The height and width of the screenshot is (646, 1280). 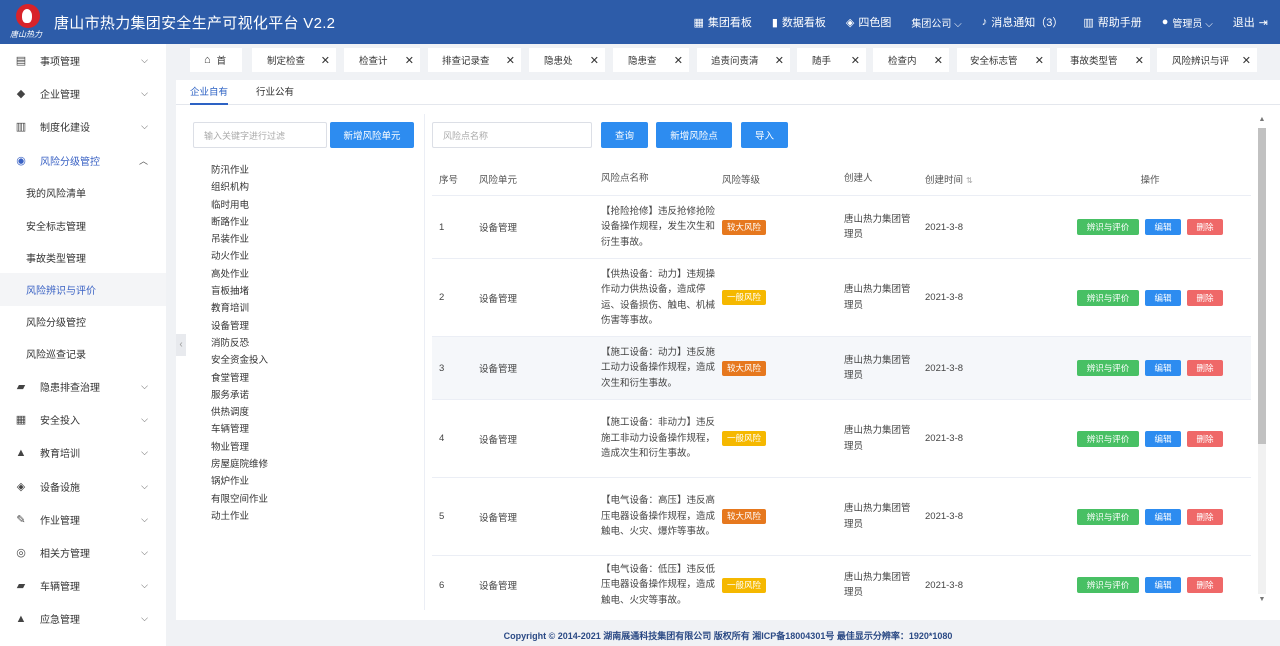 What do you see at coordinates (83, 322) in the screenshot?
I see `sidebar-subitem-risk-grading: 风险分级管控` at bounding box center [83, 322].